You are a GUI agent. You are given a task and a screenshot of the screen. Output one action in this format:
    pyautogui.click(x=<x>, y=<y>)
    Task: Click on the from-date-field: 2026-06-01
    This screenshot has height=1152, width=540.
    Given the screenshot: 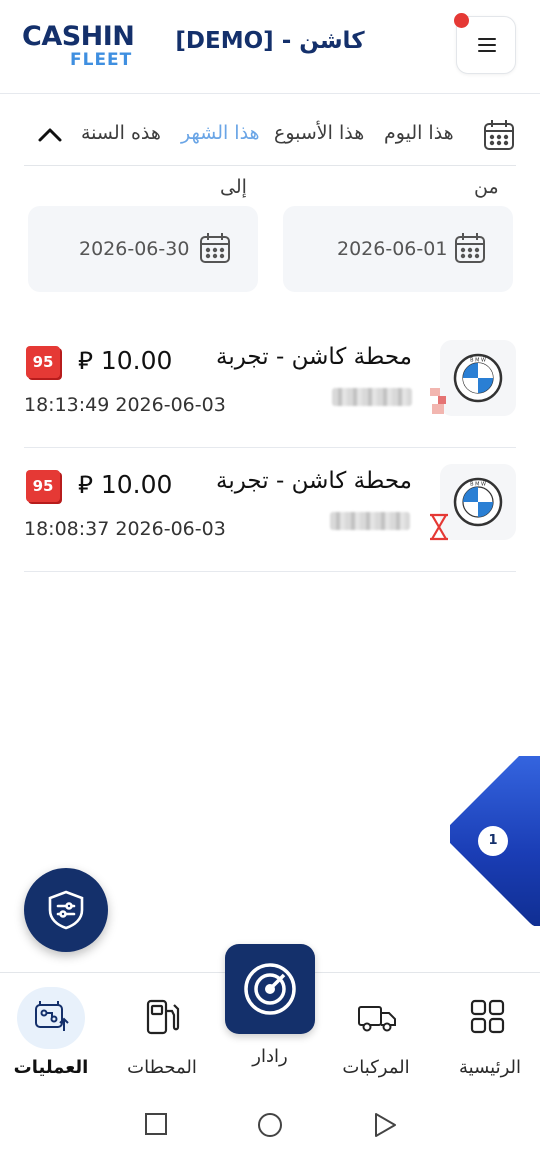 What is the action you would take?
    pyautogui.click(x=398, y=249)
    